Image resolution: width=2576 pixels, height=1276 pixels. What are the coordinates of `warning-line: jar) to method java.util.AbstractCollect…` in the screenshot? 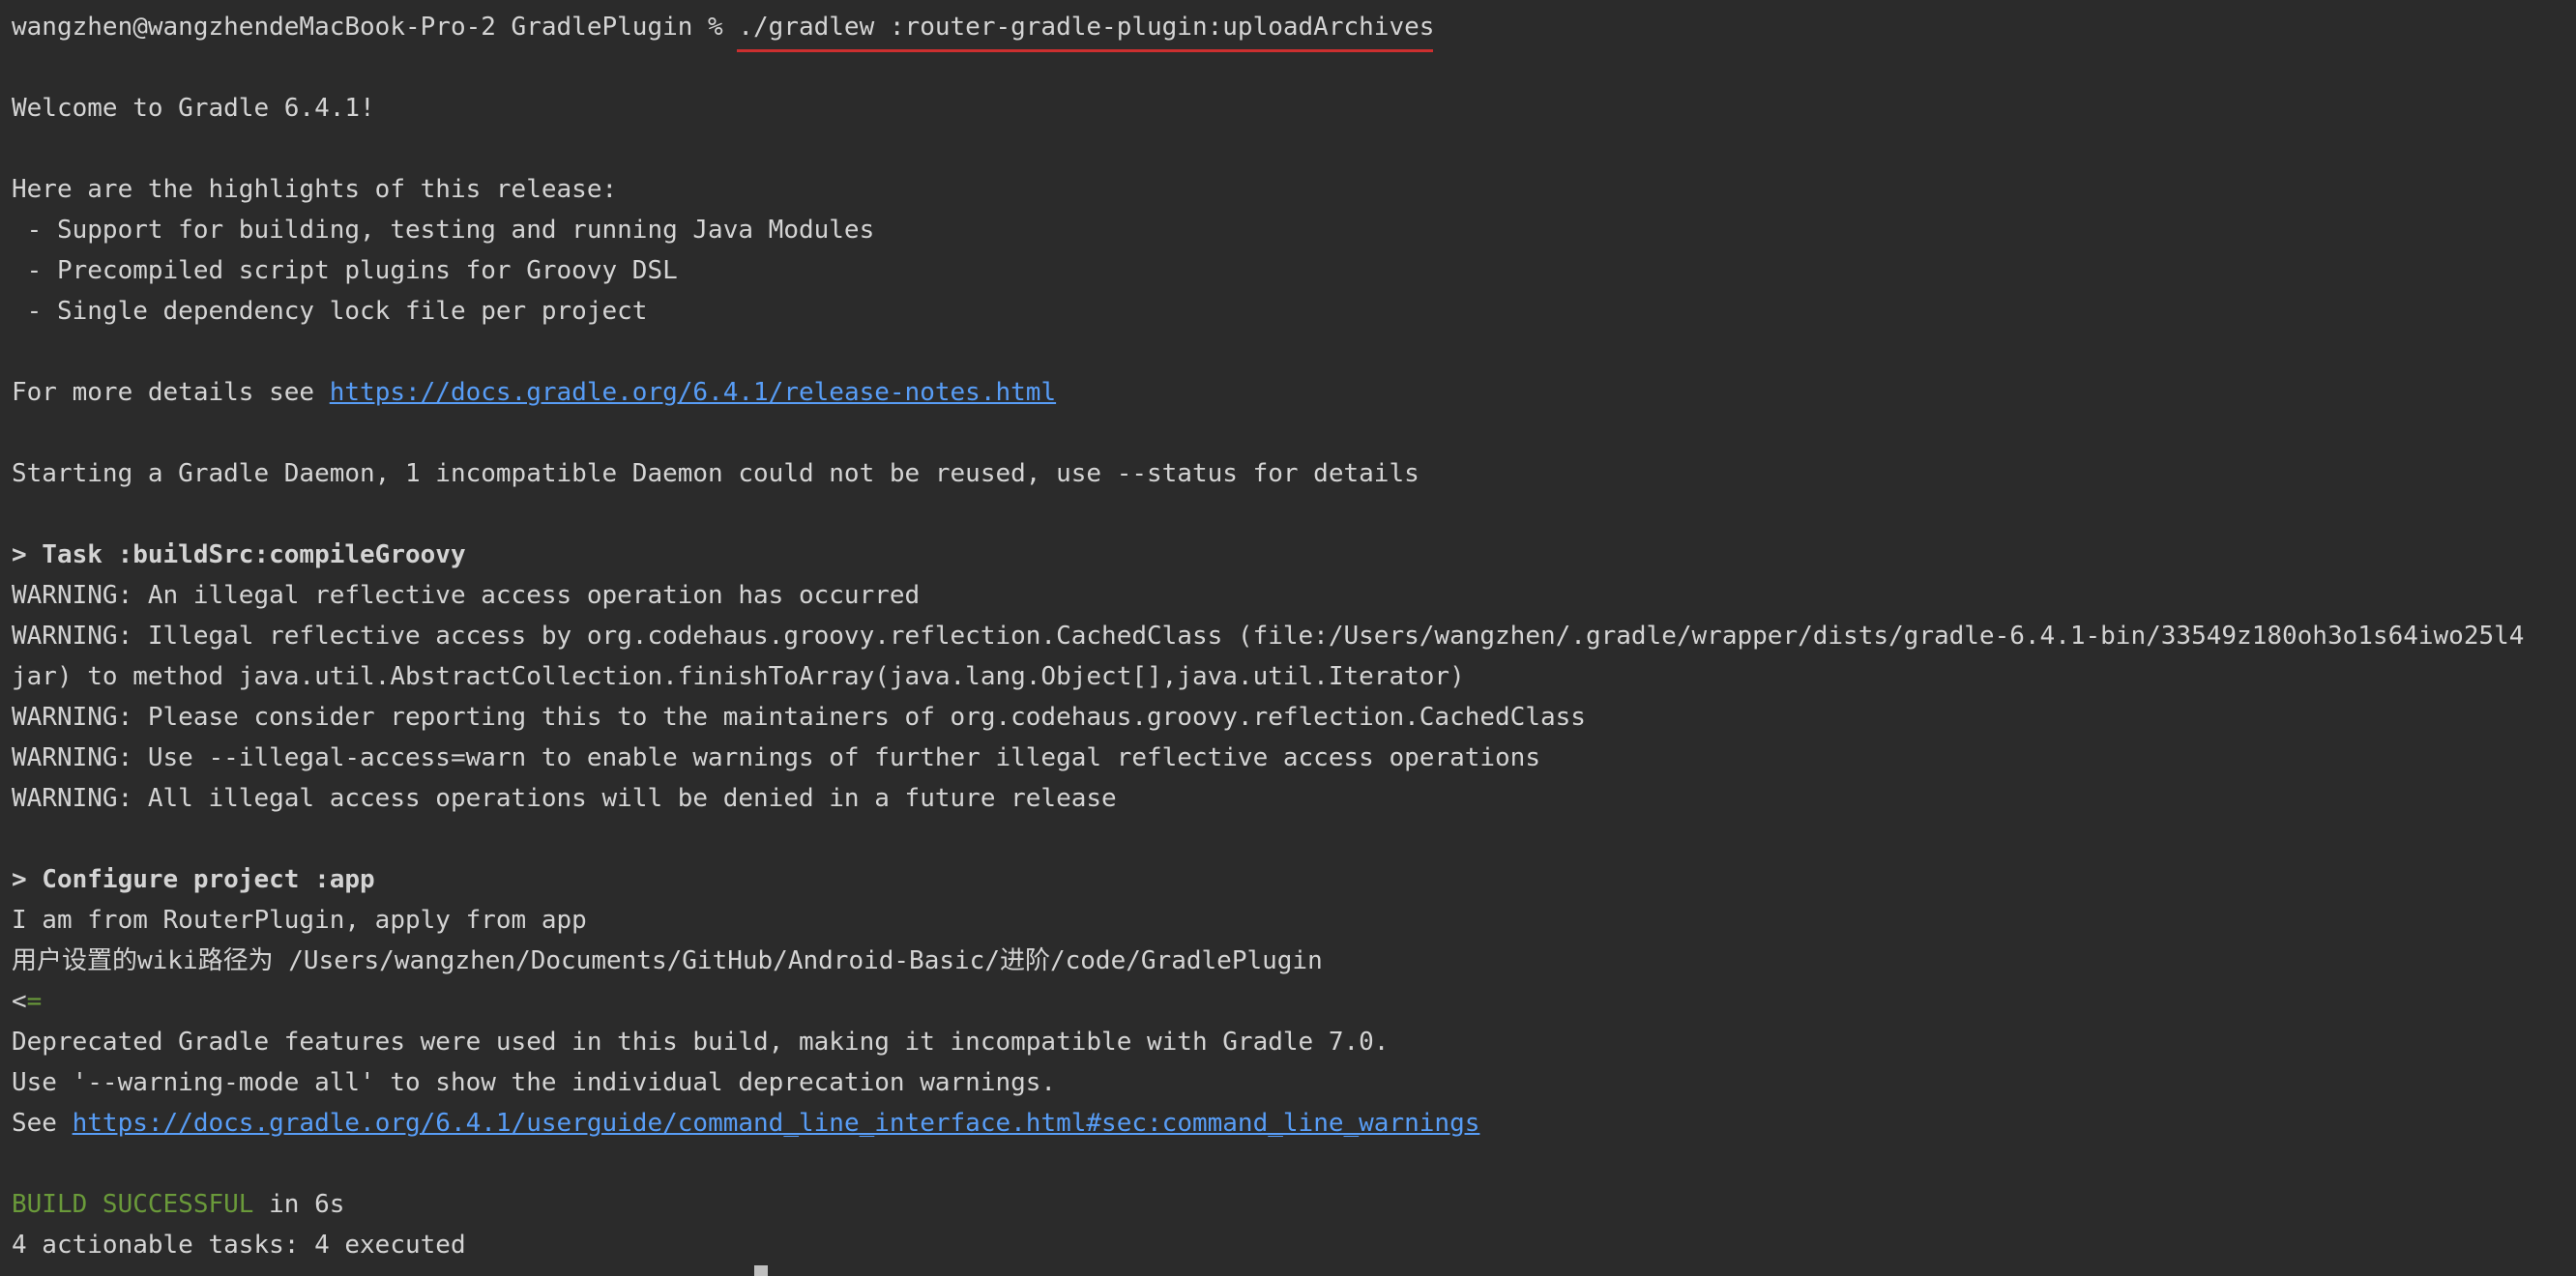 It's located at (738, 677).